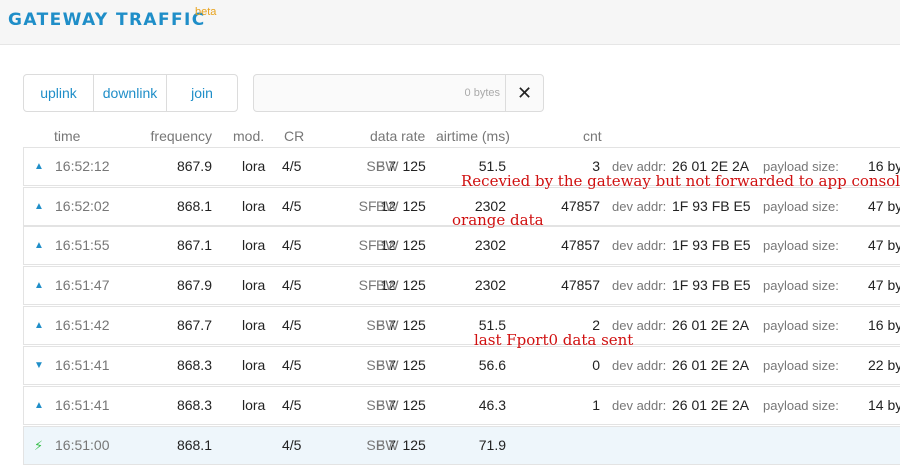 The height and width of the screenshot is (465, 900). I want to click on column-header-time: time, so click(67, 136).